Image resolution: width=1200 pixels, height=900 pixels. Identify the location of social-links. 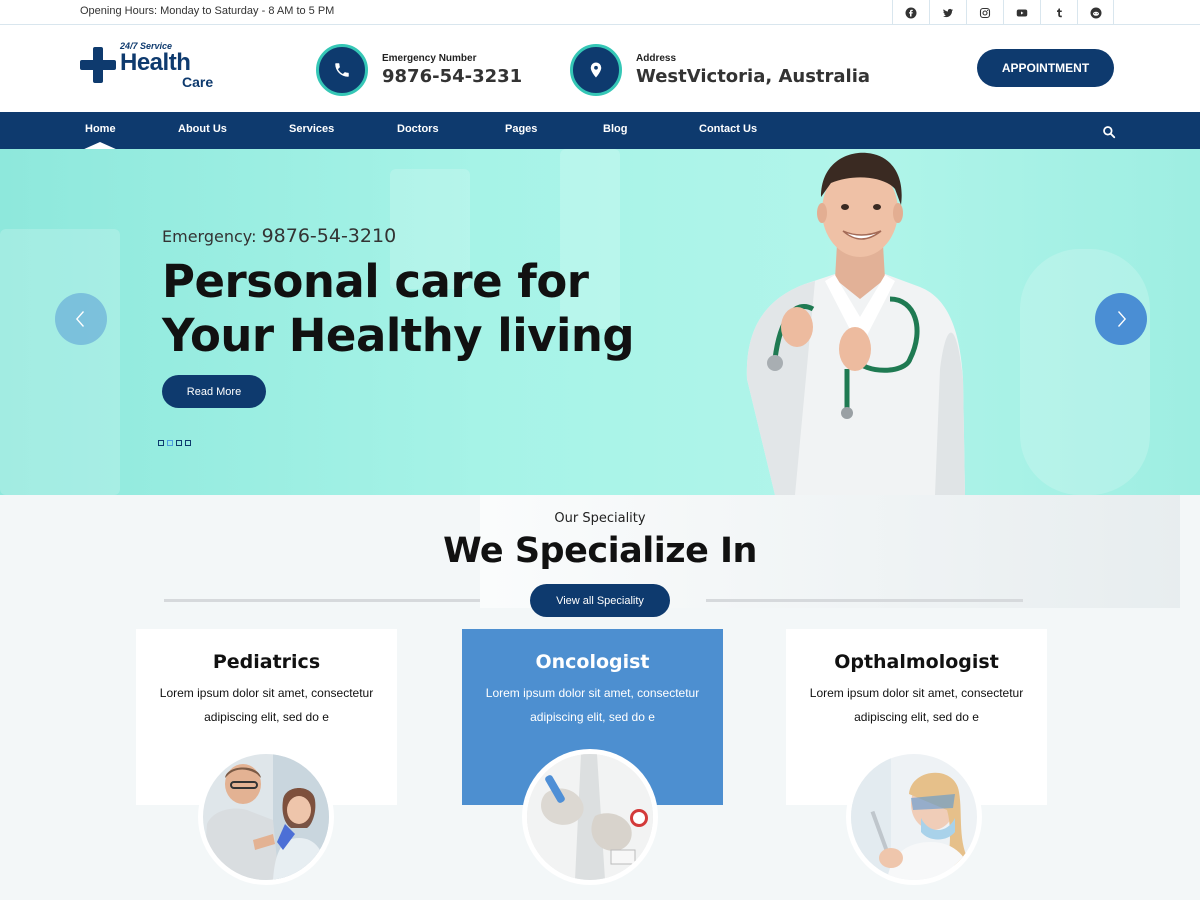
(1003, 12).